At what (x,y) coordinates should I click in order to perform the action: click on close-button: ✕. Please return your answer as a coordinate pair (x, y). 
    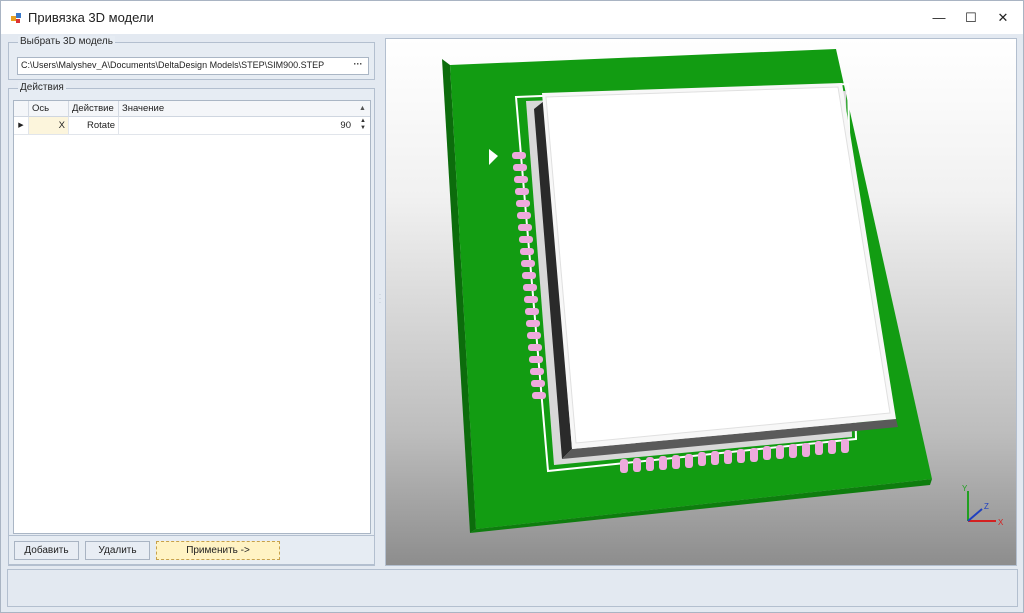
    Looking at the image, I should click on (1003, 17).